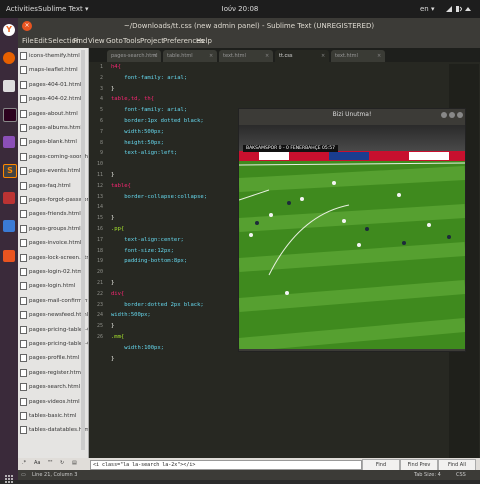 The height and width of the screenshot is (484, 480). I want to click on sidebar-file-item: pages-404-02.html, so click(54, 100).